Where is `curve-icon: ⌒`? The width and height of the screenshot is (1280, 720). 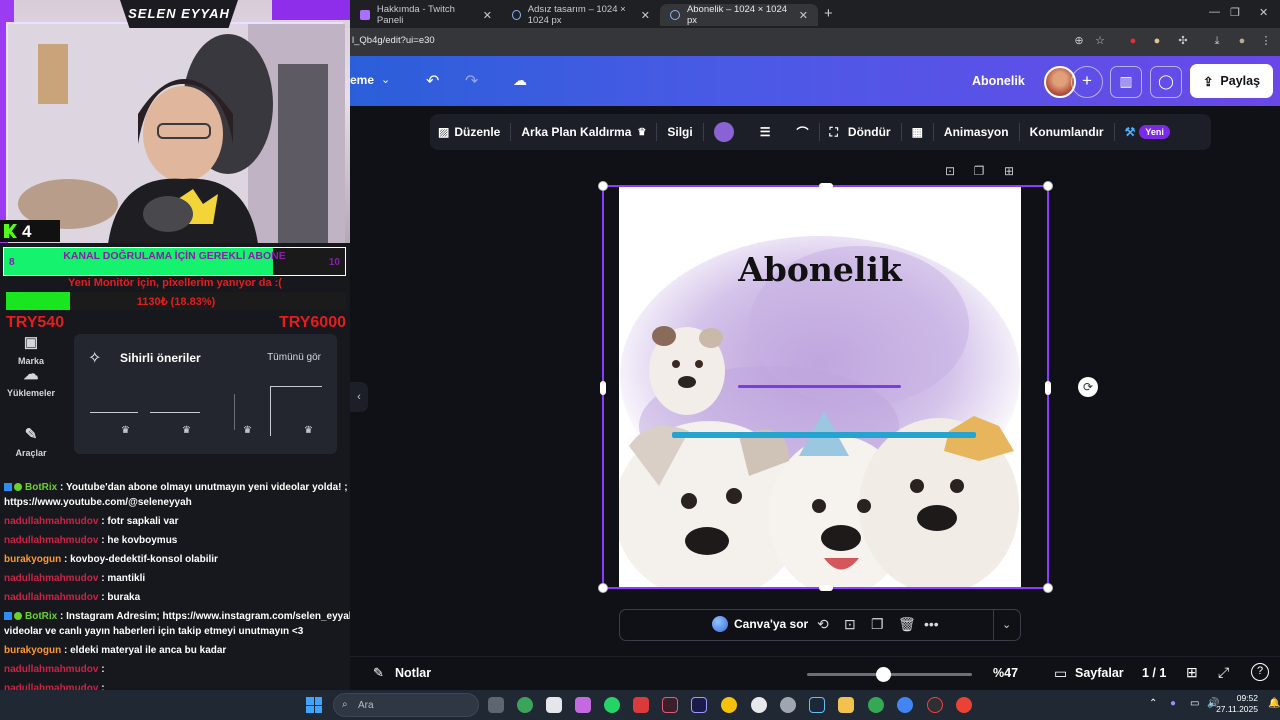 curve-icon: ⌒ is located at coordinates (802, 132).